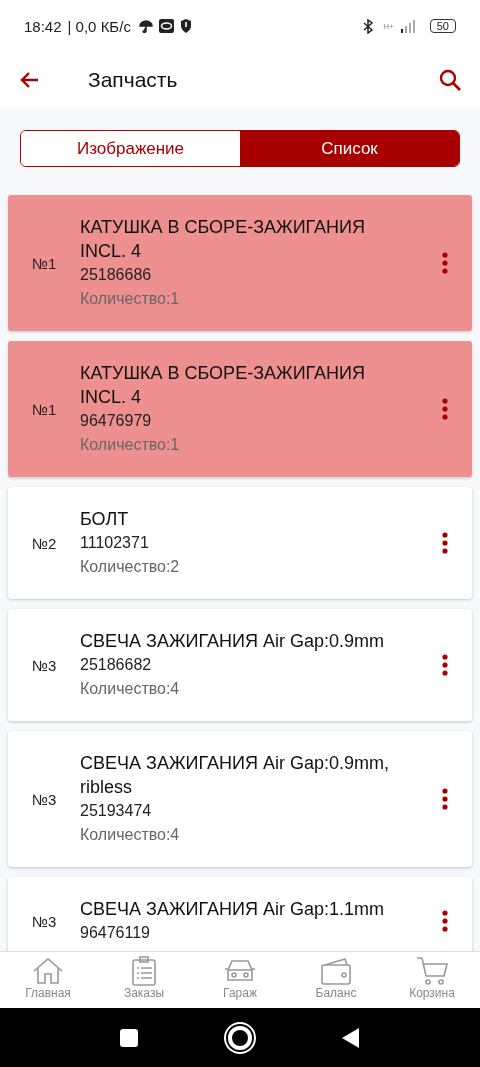 This screenshot has width=480, height=1067. What do you see at coordinates (432, 971) in the screenshot?
I see `cart-icon` at bounding box center [432, 971].